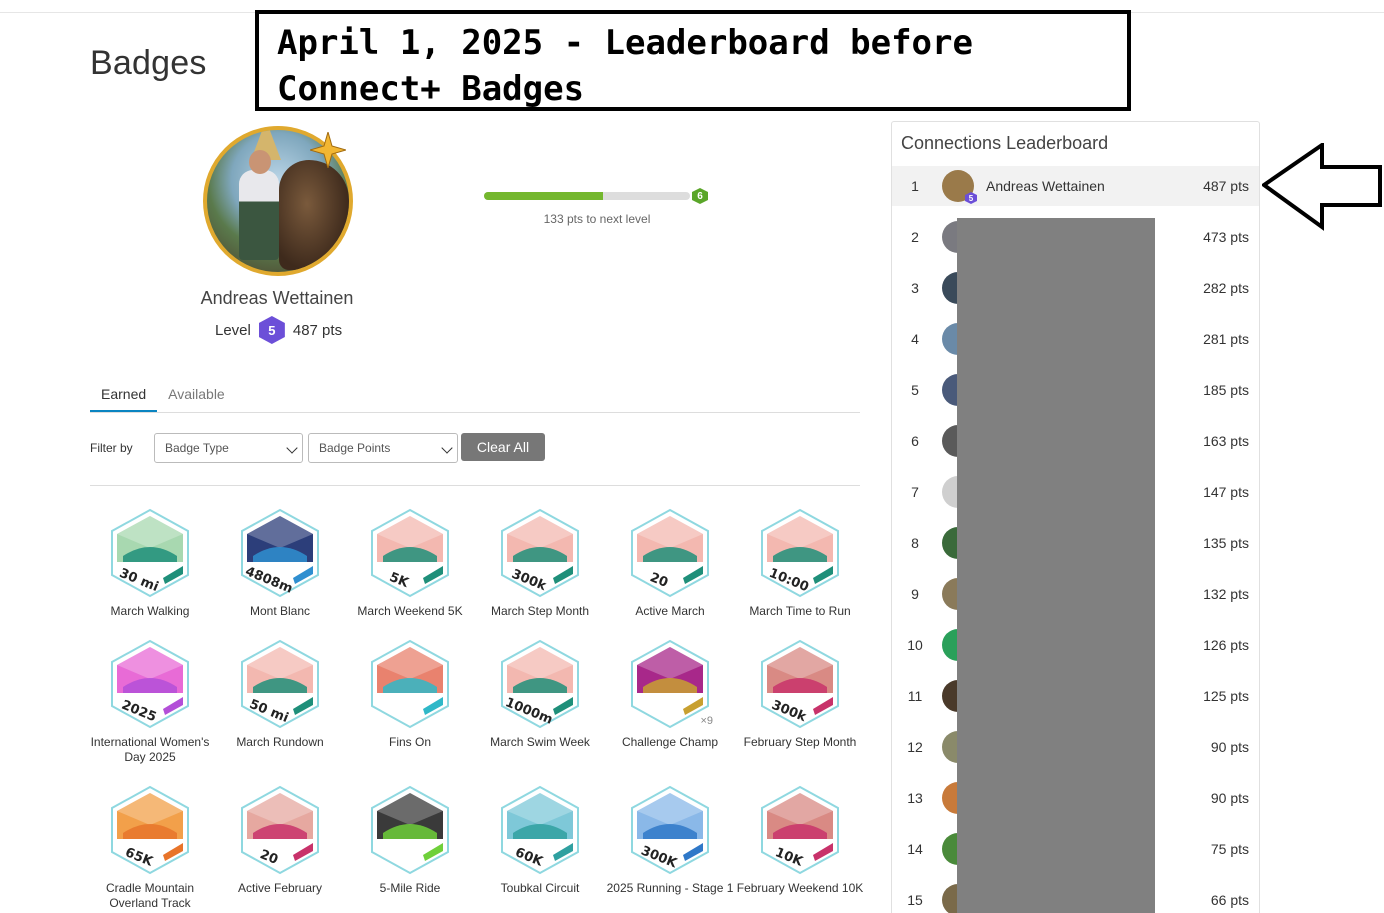 This screenshot has height=913, width=1384. What do you see at coordinates (800, 742) in the screenshot?
I see `badge-label: February Step Month` at bounding box center [800, 742].